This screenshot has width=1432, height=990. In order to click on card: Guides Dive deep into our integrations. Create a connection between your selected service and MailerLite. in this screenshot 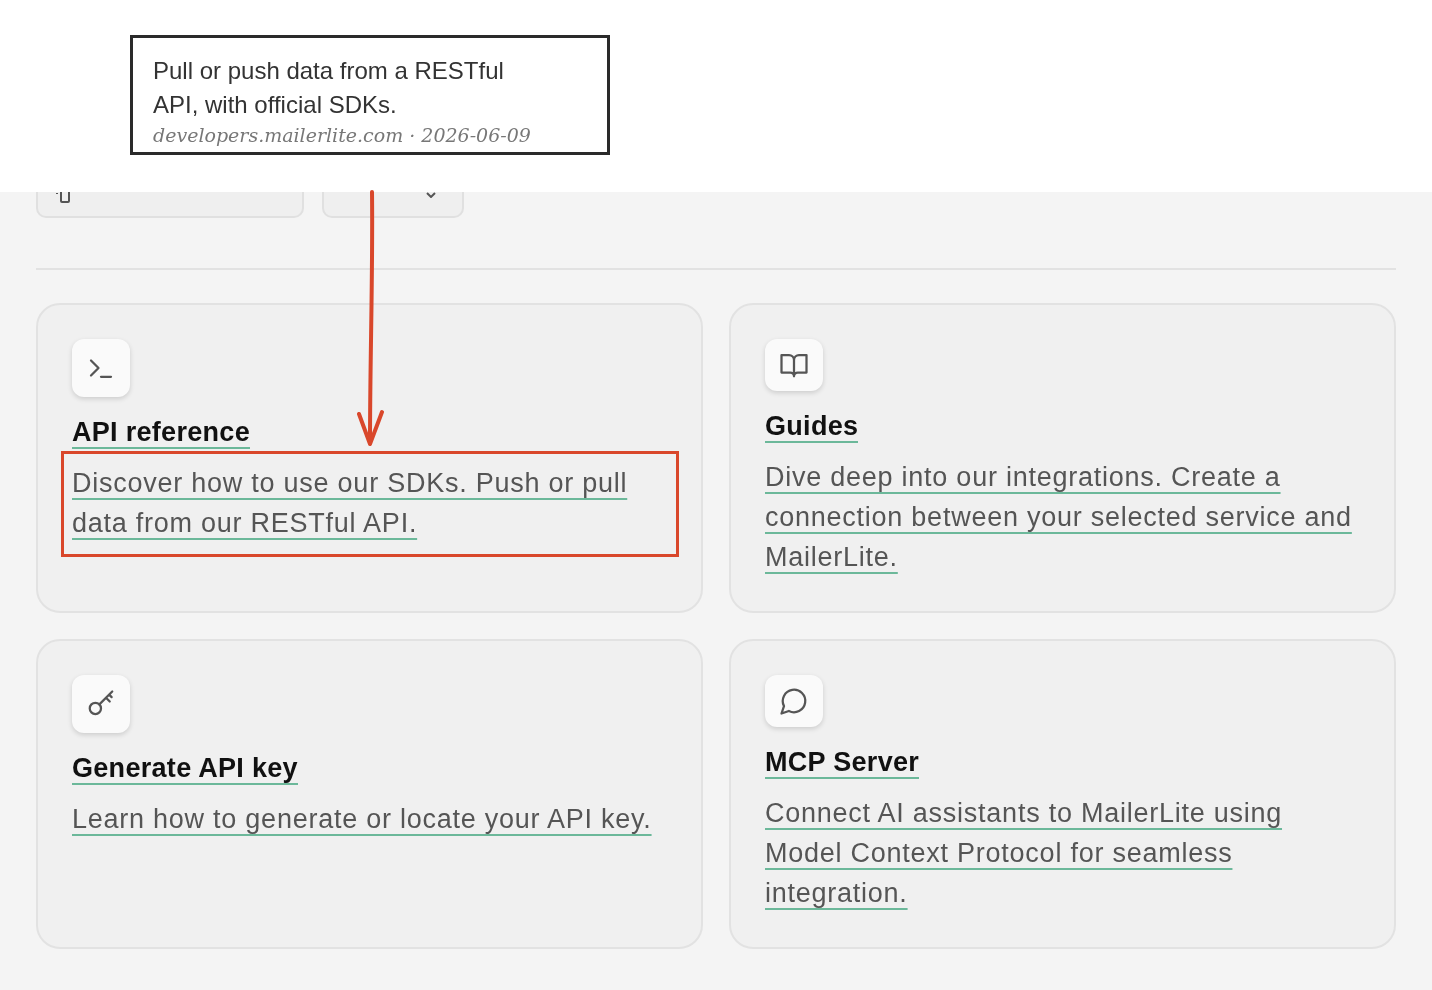, I will do `click(1062, 458)`.